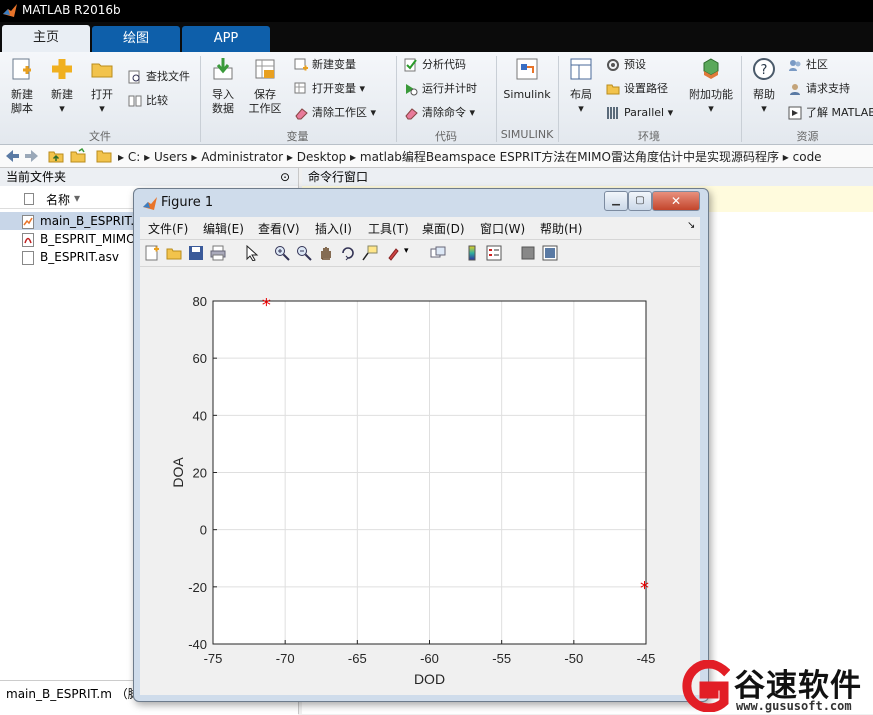  I want to click on link-plot-icon, so click(438, 253).